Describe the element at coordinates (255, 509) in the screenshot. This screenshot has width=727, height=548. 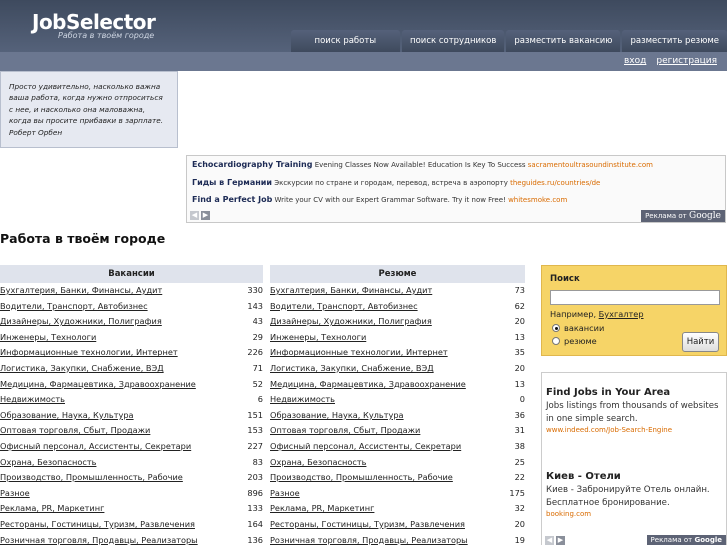
I see `category-count: 133` at that location.